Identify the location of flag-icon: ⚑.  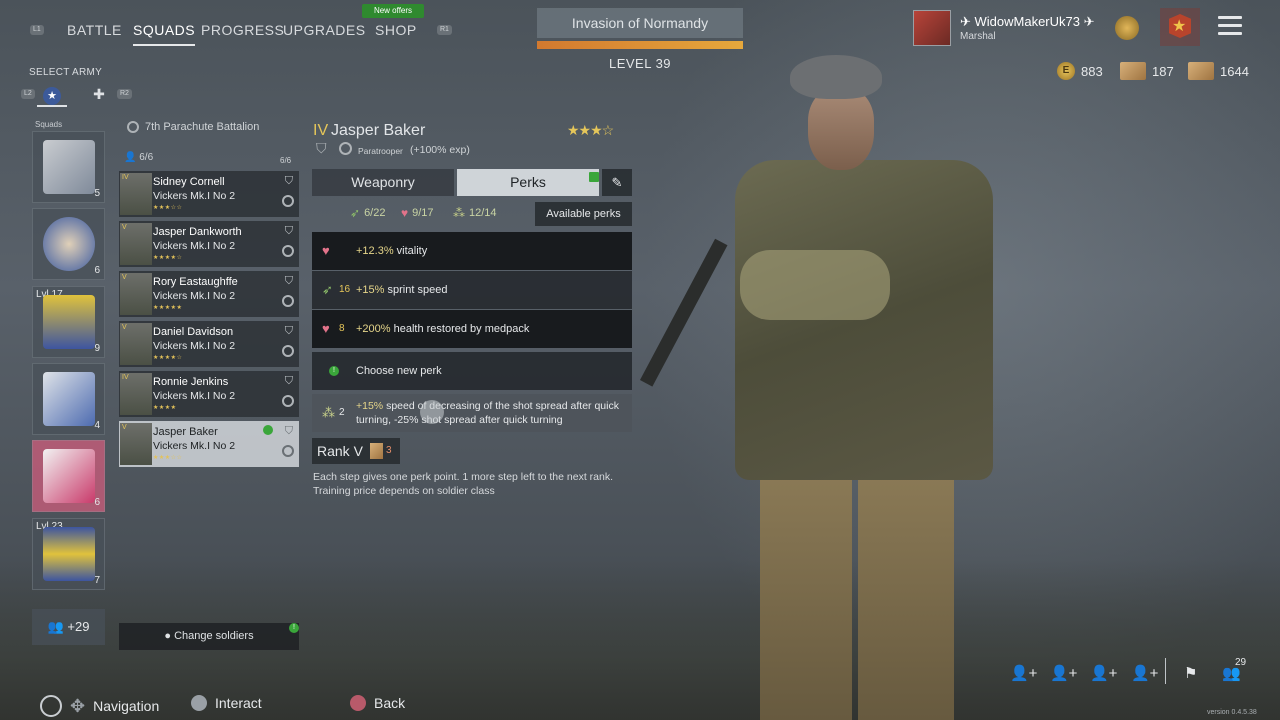
(1190, 673).